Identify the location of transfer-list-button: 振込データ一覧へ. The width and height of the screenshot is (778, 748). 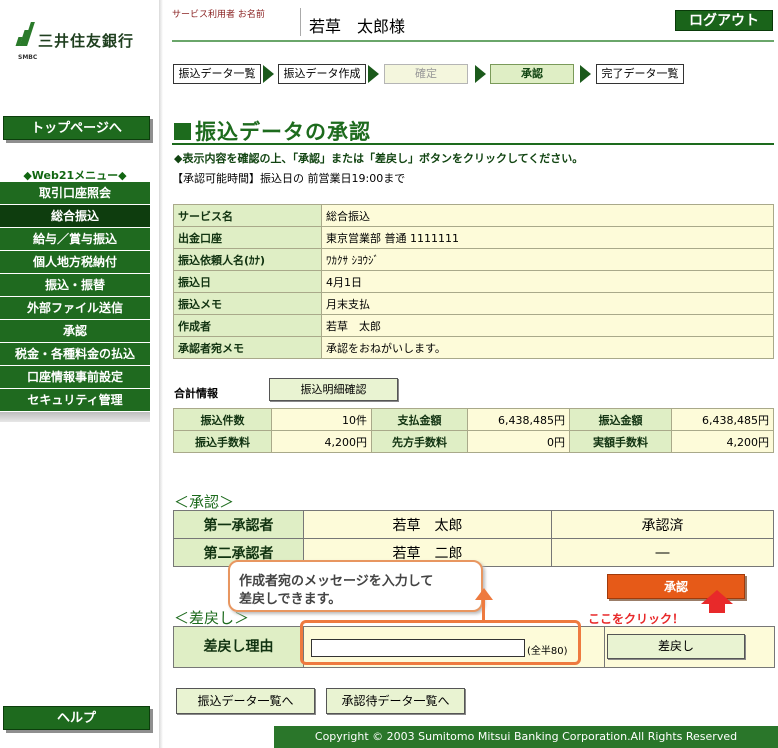
(245, 701).